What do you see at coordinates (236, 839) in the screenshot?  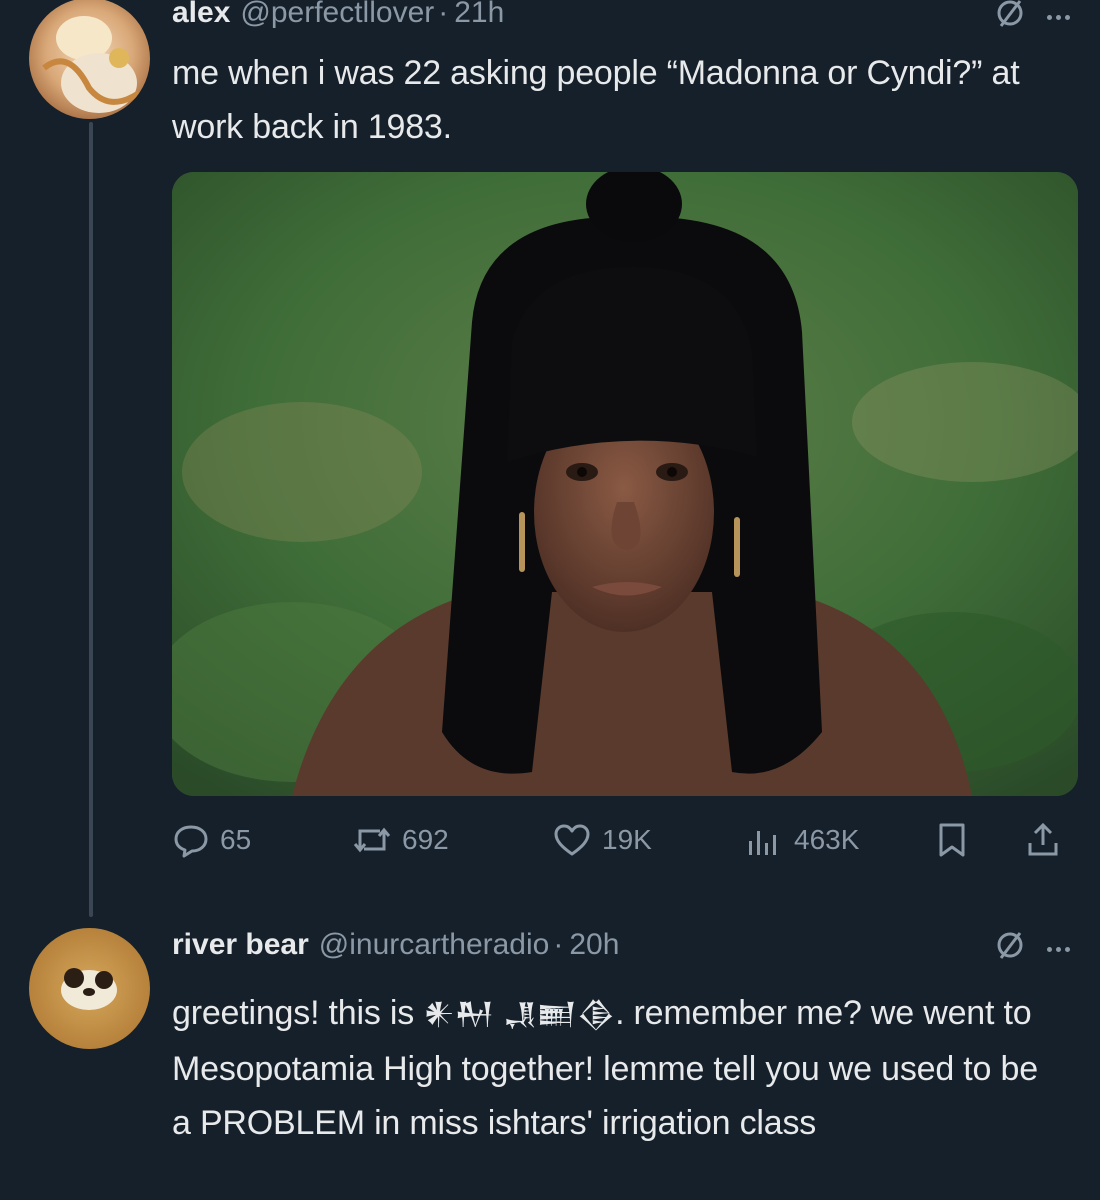 I see `reply-count: 65` at bounding box center [236, 839].